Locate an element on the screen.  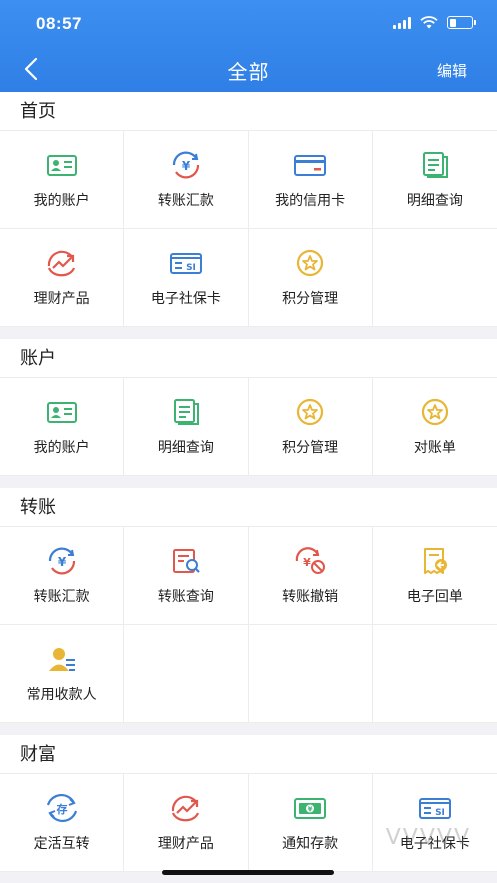
menu-item: 我的信用卡 is located at coordinates (310, 180).